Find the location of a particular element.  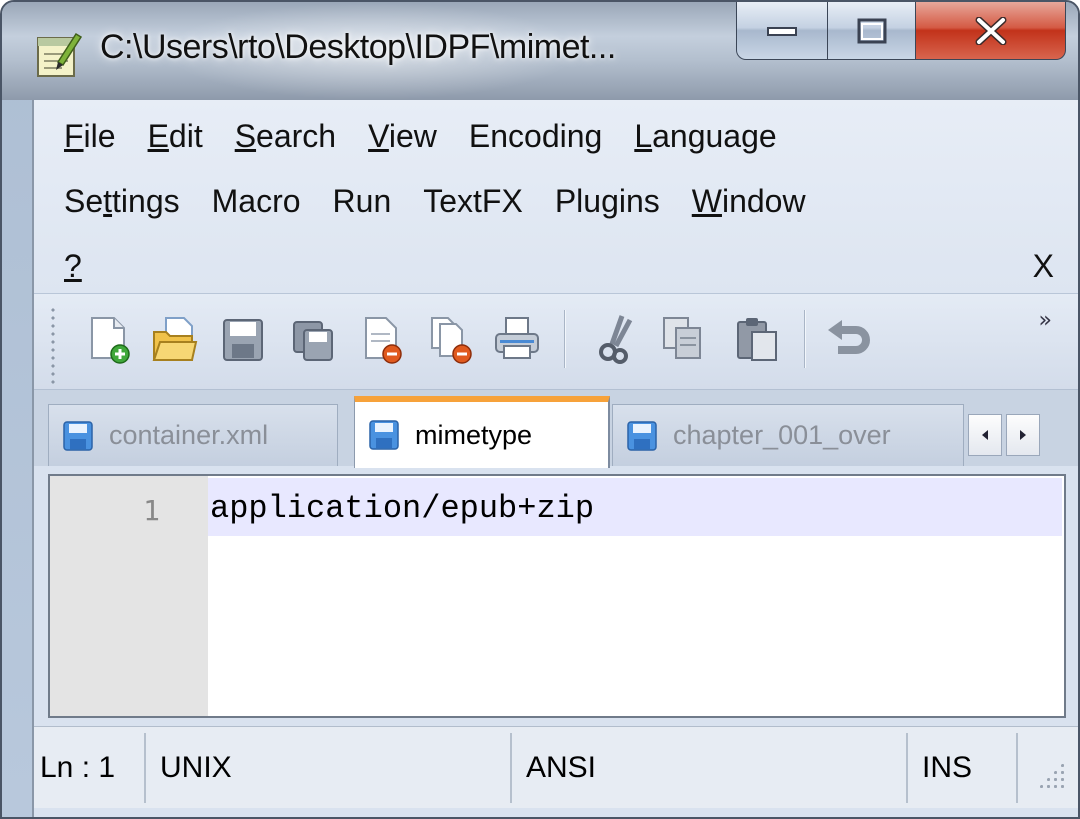

menu-plugins: Plugins is located at coordinates (607, 201).